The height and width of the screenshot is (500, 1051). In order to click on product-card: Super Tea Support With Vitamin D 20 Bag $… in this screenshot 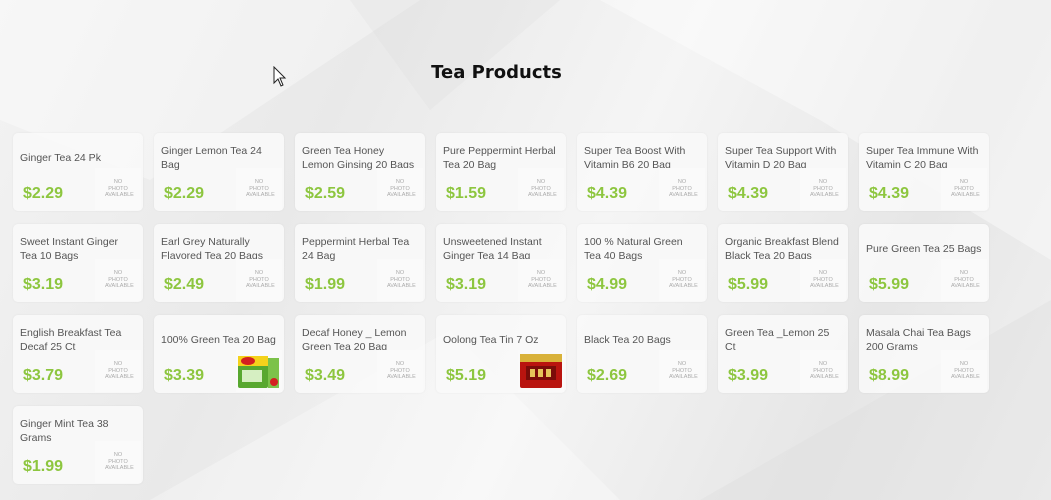, I will do `click(783, 172)`.